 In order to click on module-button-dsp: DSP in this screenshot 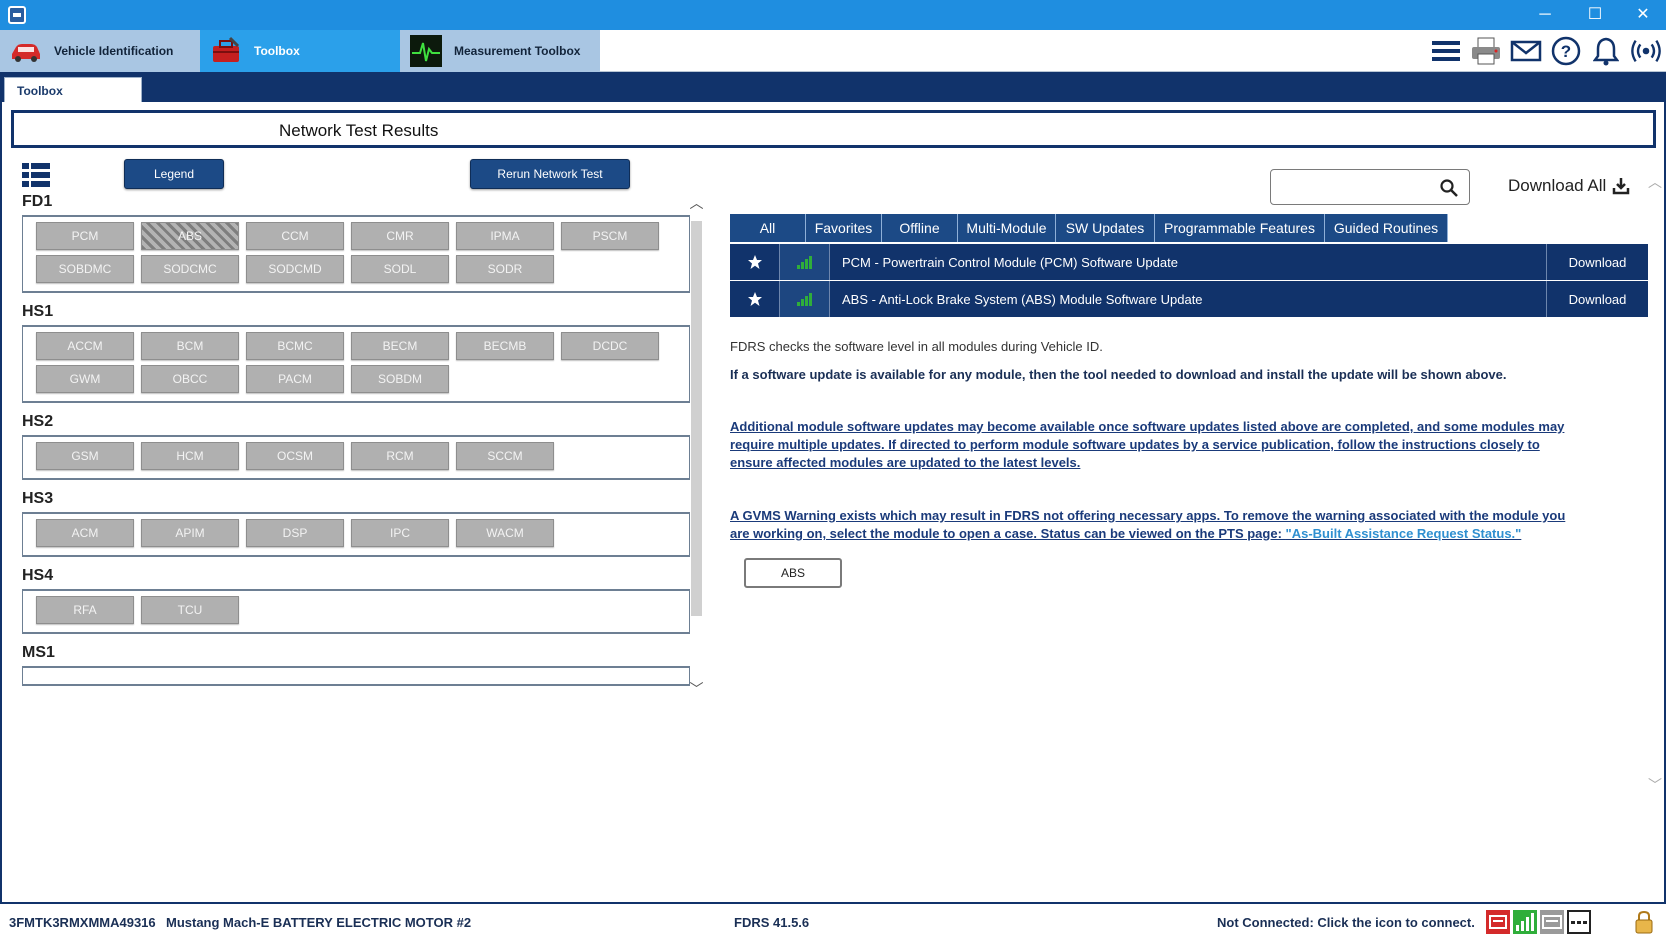, I will do `click(295, 533)`.